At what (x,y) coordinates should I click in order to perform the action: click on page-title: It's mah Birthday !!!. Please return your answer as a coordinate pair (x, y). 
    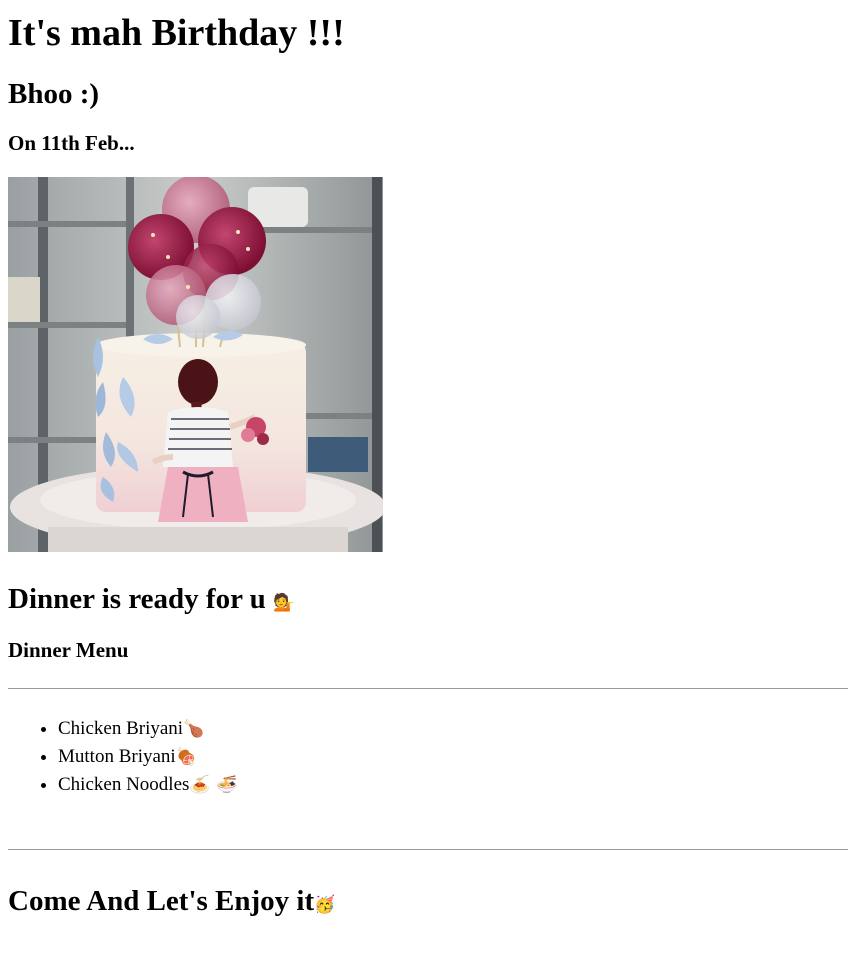
    Looking at the image, I should click on (176, 33).